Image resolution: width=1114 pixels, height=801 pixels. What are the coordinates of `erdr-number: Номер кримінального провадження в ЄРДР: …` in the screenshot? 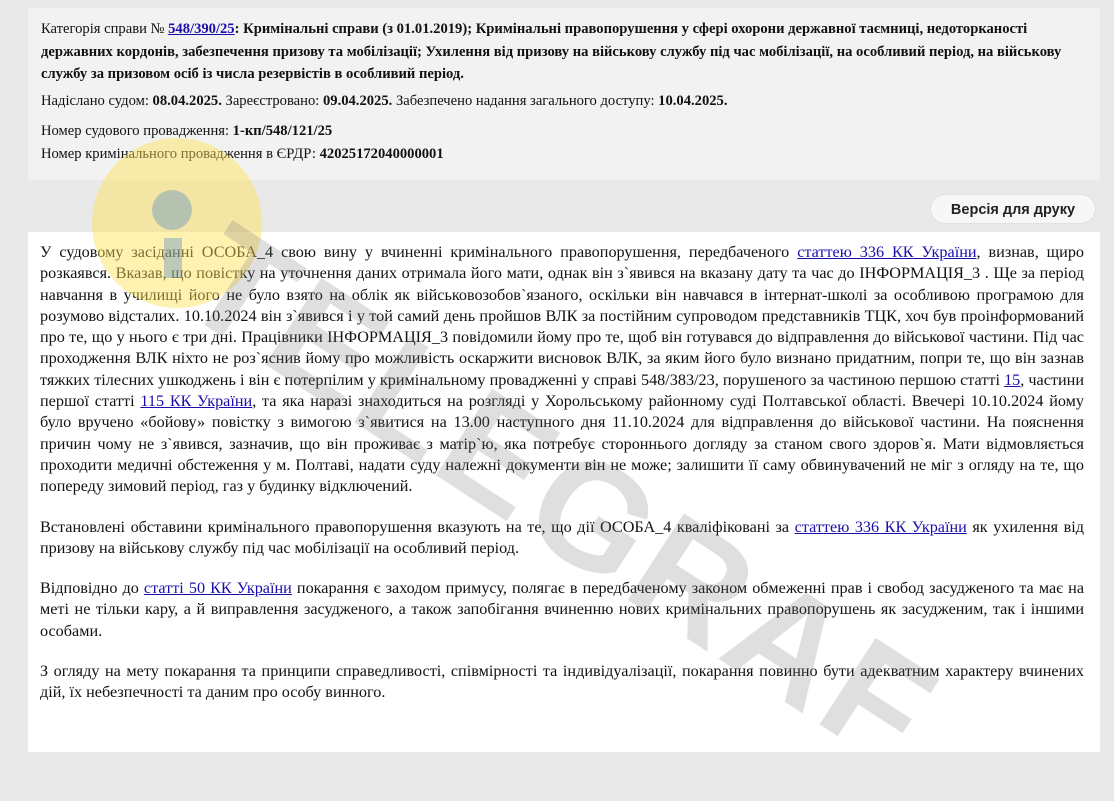 It's located at (566, 154).